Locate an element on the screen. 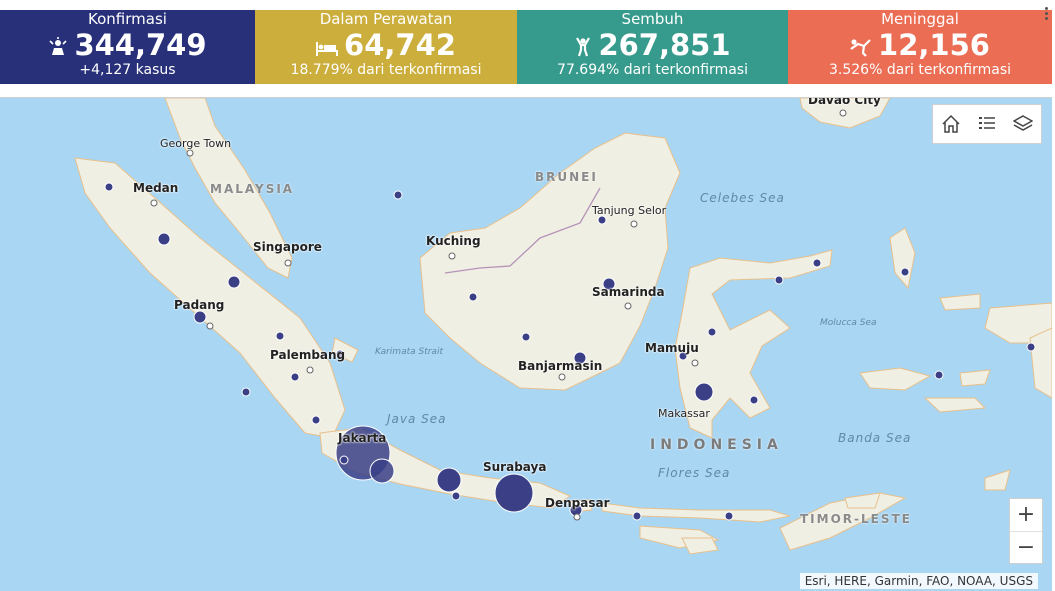  sea-label-banda: Banda Sea is located at coordinates (875, 438).